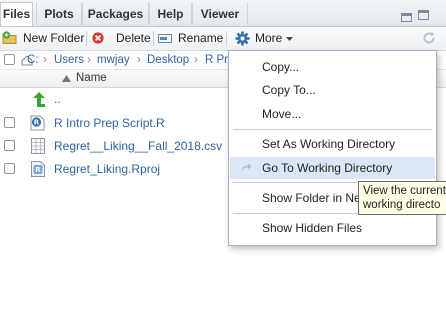 Image resolution: width=446 pixels, height=312 pixels. Describe the element at coordinates (109, 123) in the screenshot. I see `file-name: R Intro Prep Script.R` at that location.